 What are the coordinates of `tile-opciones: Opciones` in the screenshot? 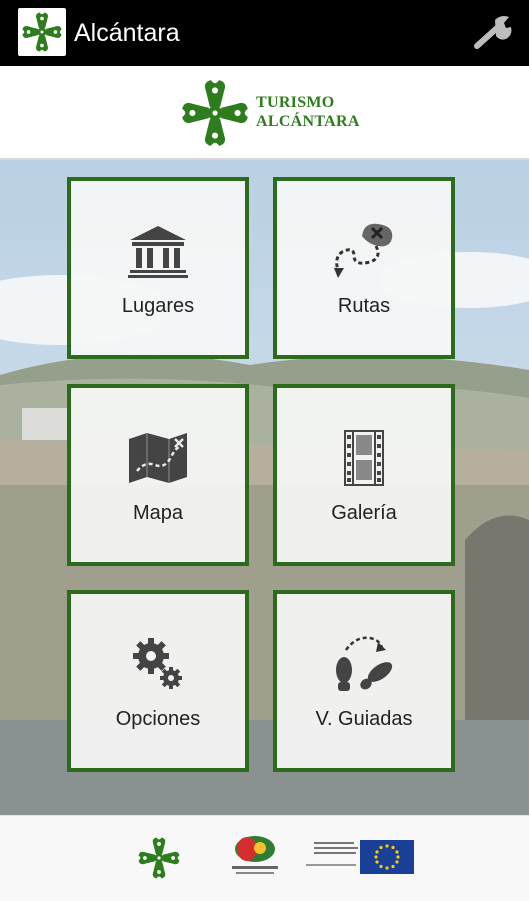 It's located at (158, 681).